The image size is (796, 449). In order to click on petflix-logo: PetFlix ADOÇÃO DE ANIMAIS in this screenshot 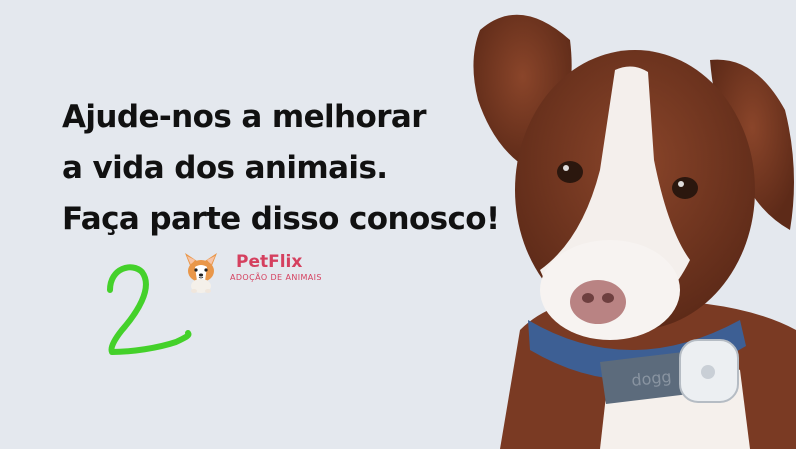, I will do `click(256, 270)`.